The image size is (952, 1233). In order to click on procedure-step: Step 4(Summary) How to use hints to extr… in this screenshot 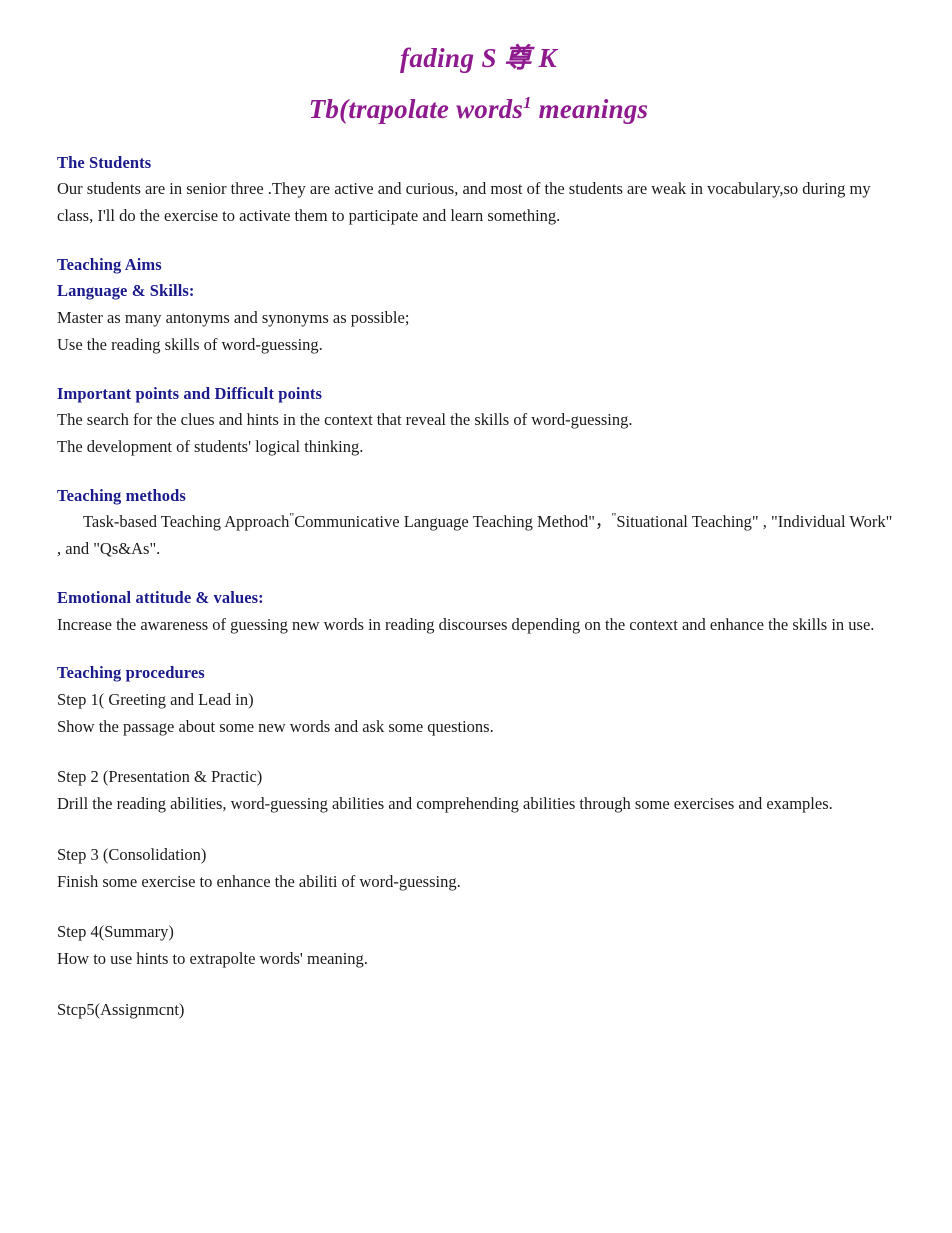, I will do `click(478, 945)`.